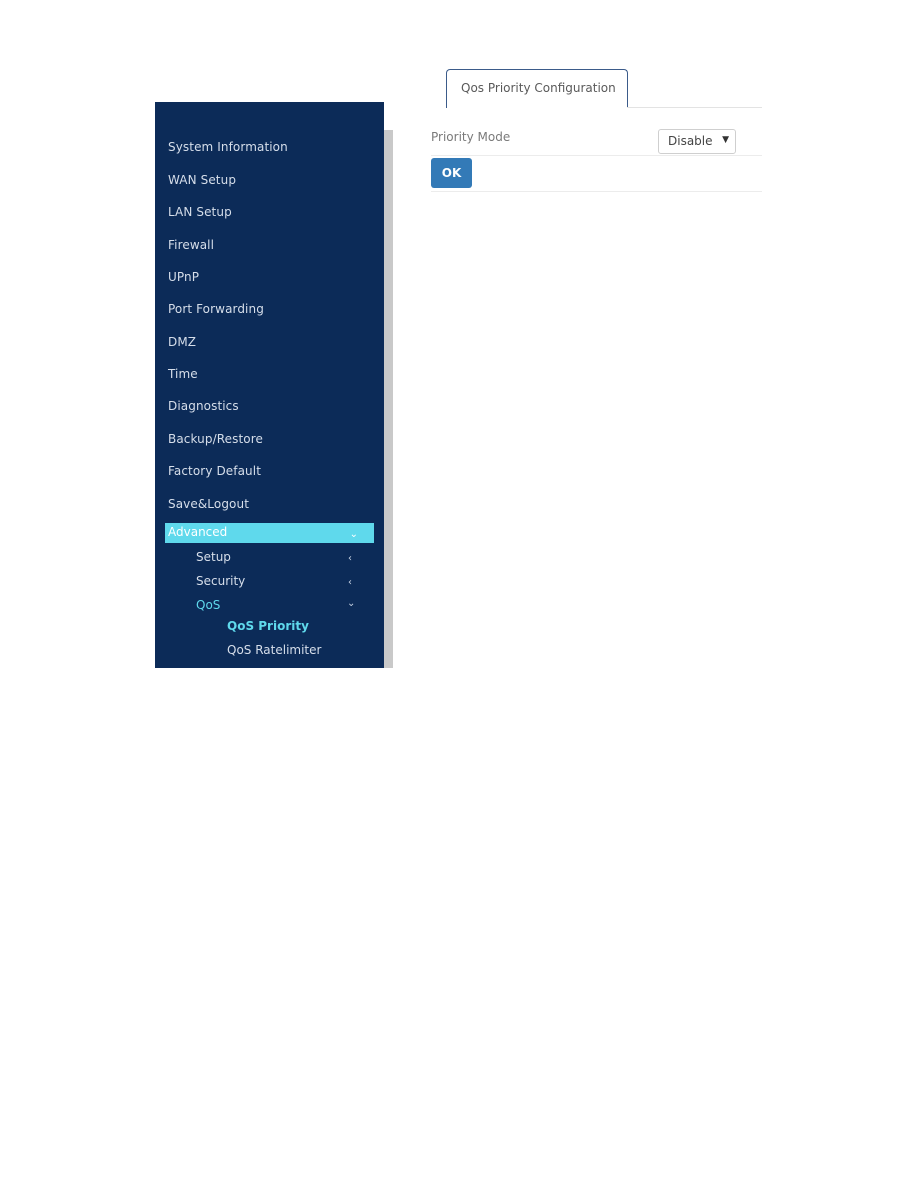 The height and width of the screenshot is (1188, 918). I want to click on sidebar-subitem-qos-label: QoS, so click(208, 605).